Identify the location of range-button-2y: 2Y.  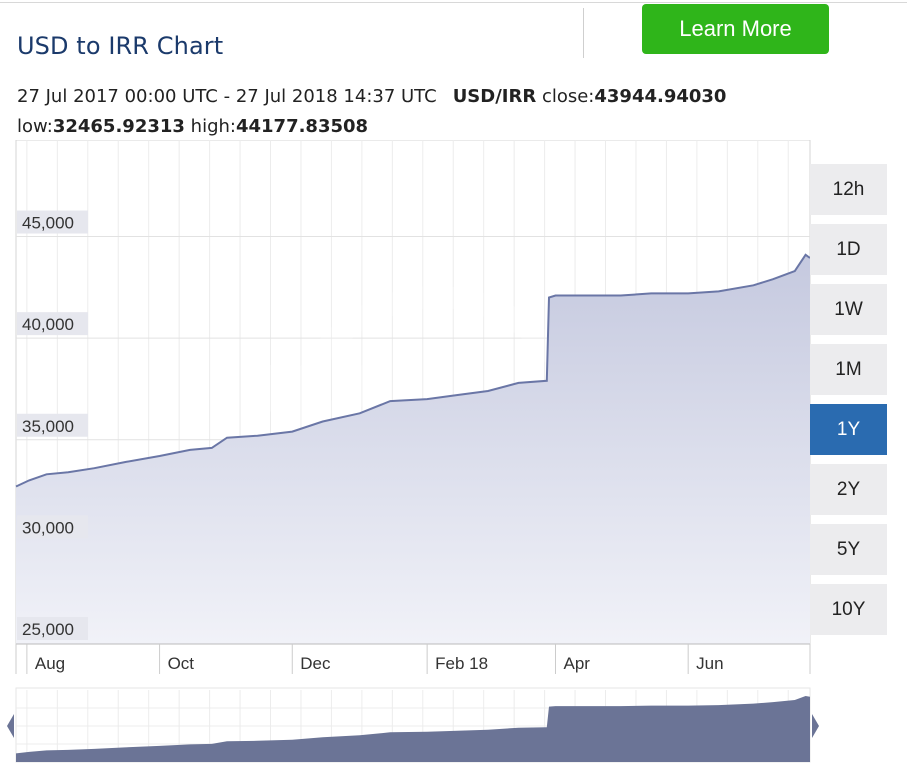
(848, 489).